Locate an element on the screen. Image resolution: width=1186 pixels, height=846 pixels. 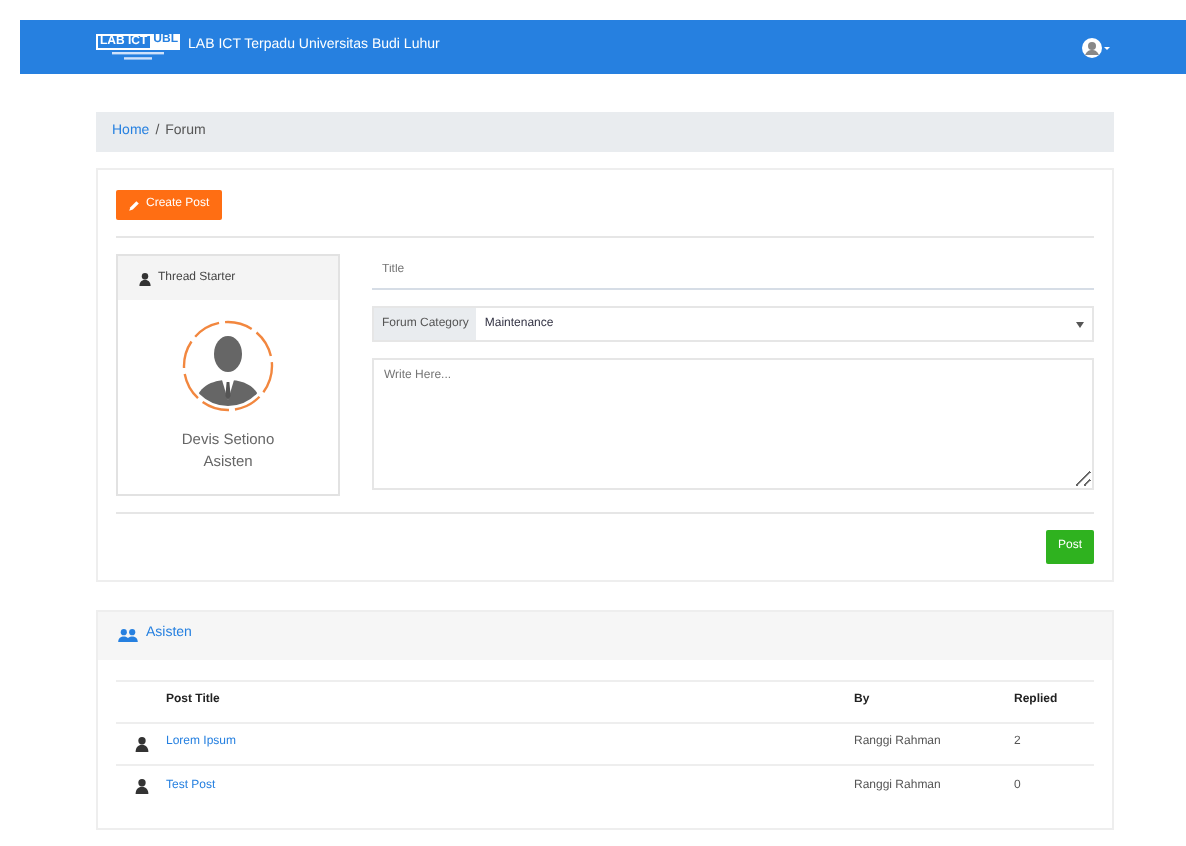
group-icon is located at coordinates (128, 635).